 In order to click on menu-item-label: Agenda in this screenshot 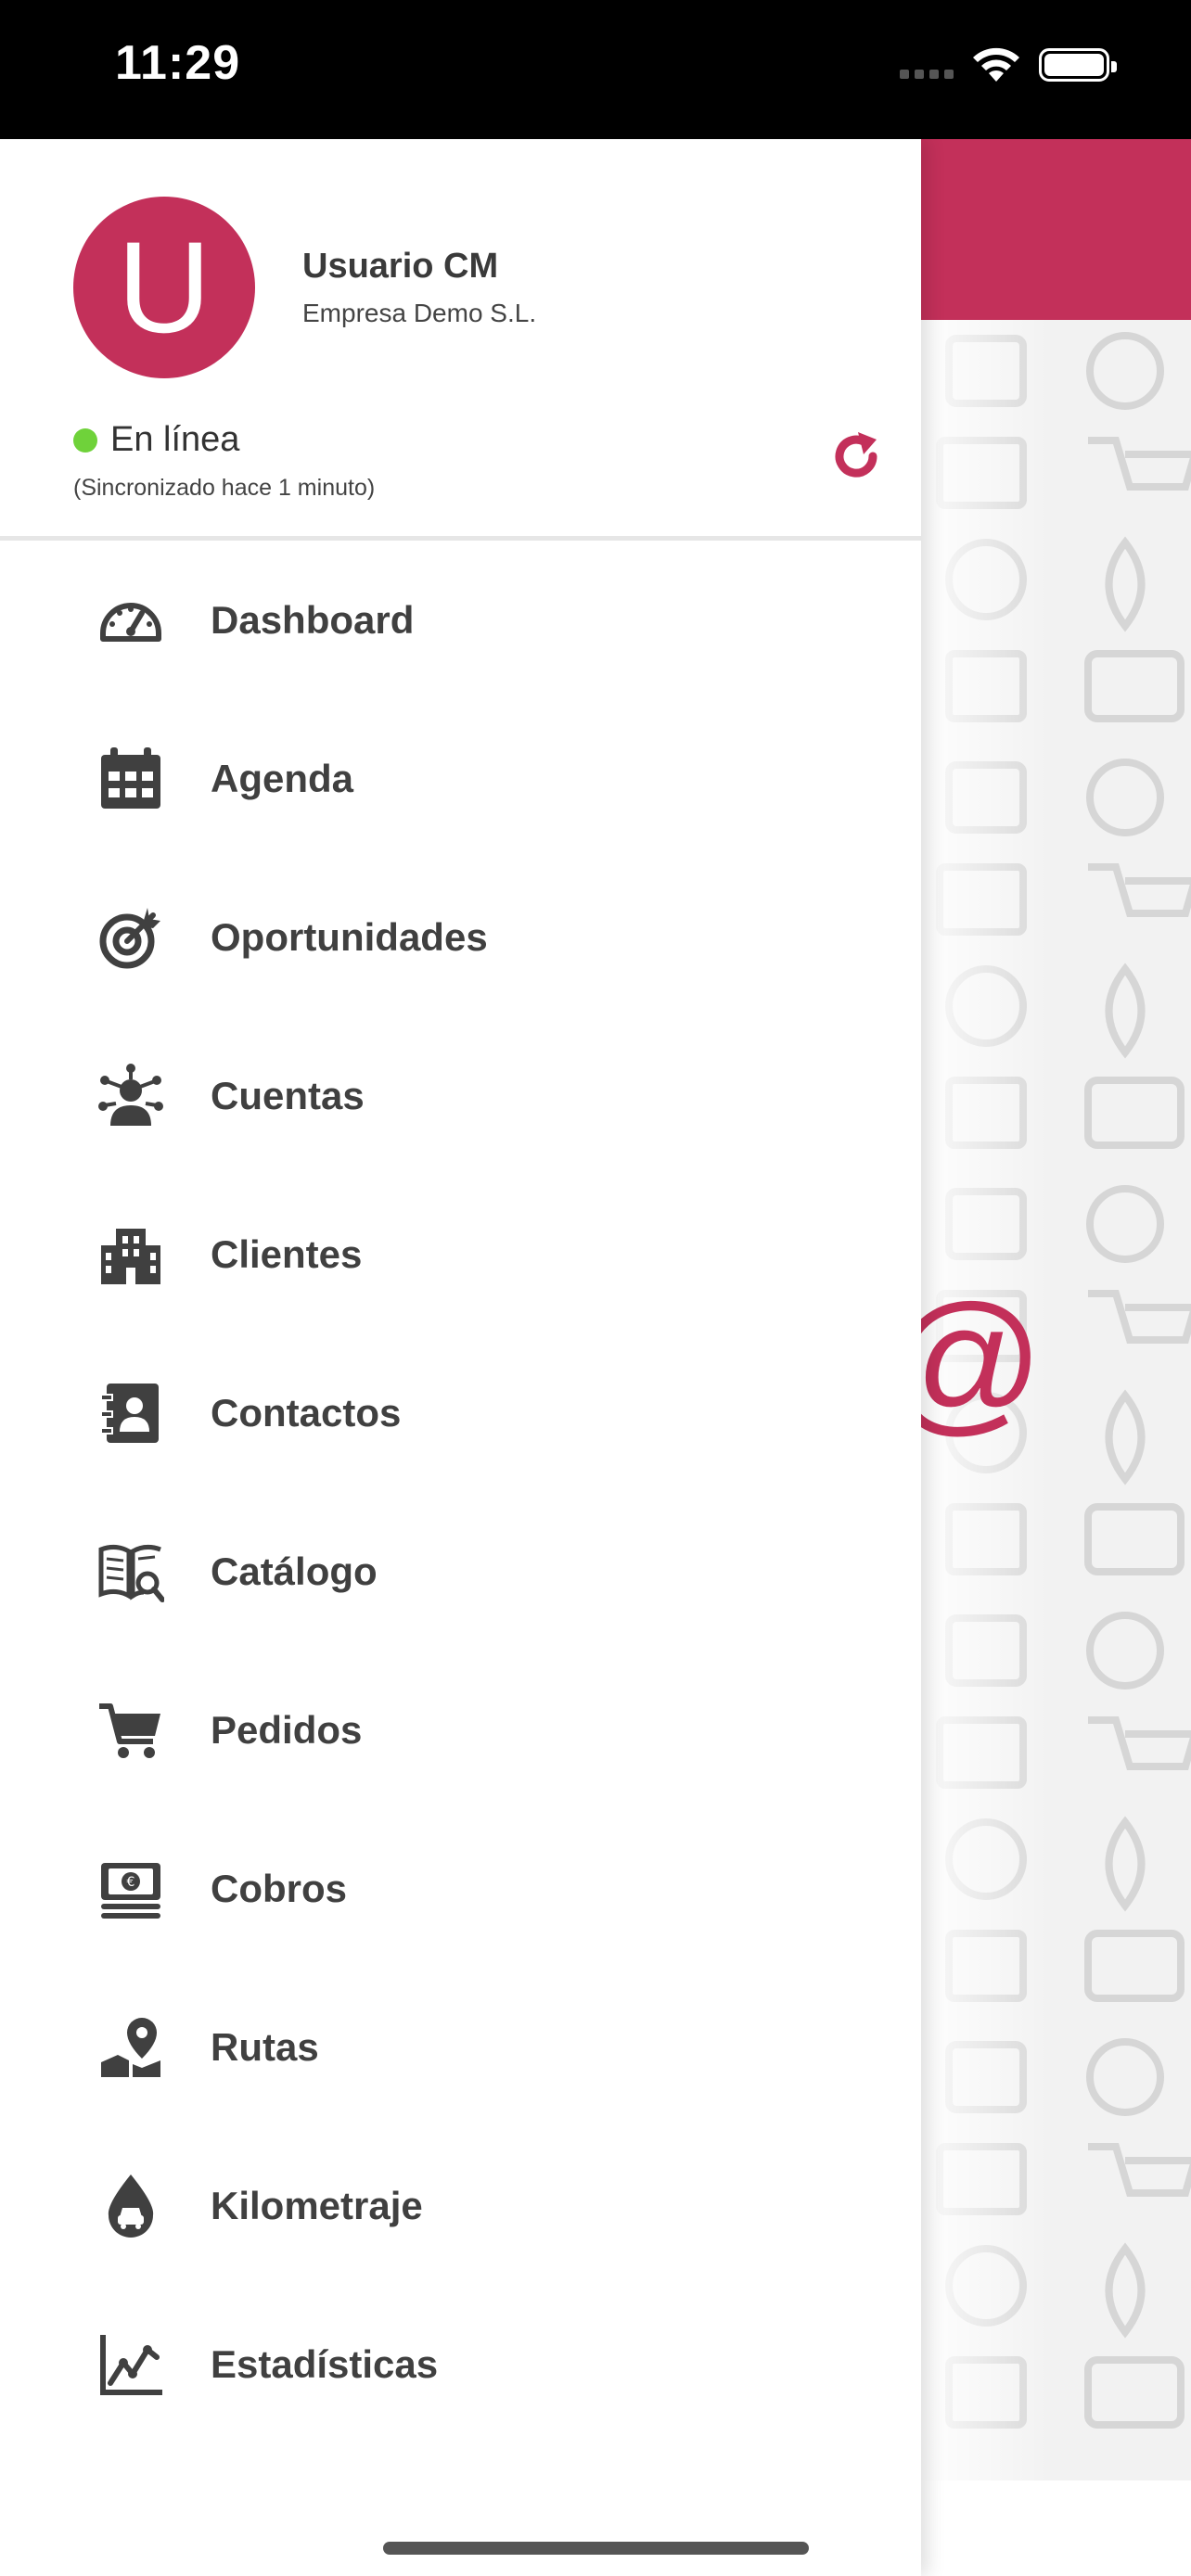, I will do `click(283, 778)`.